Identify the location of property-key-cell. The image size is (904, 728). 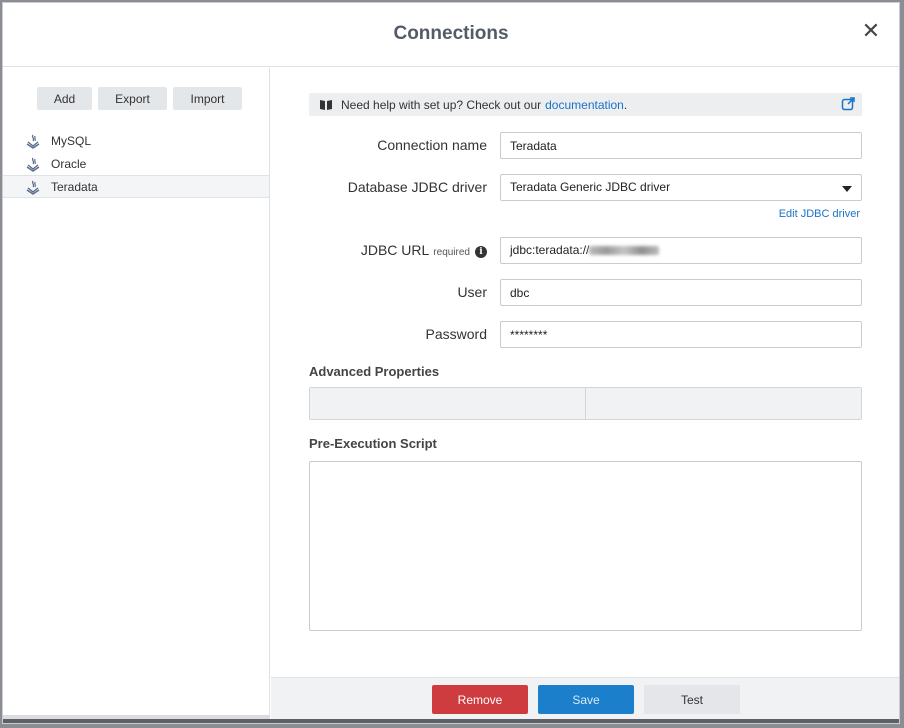
(447, 403).